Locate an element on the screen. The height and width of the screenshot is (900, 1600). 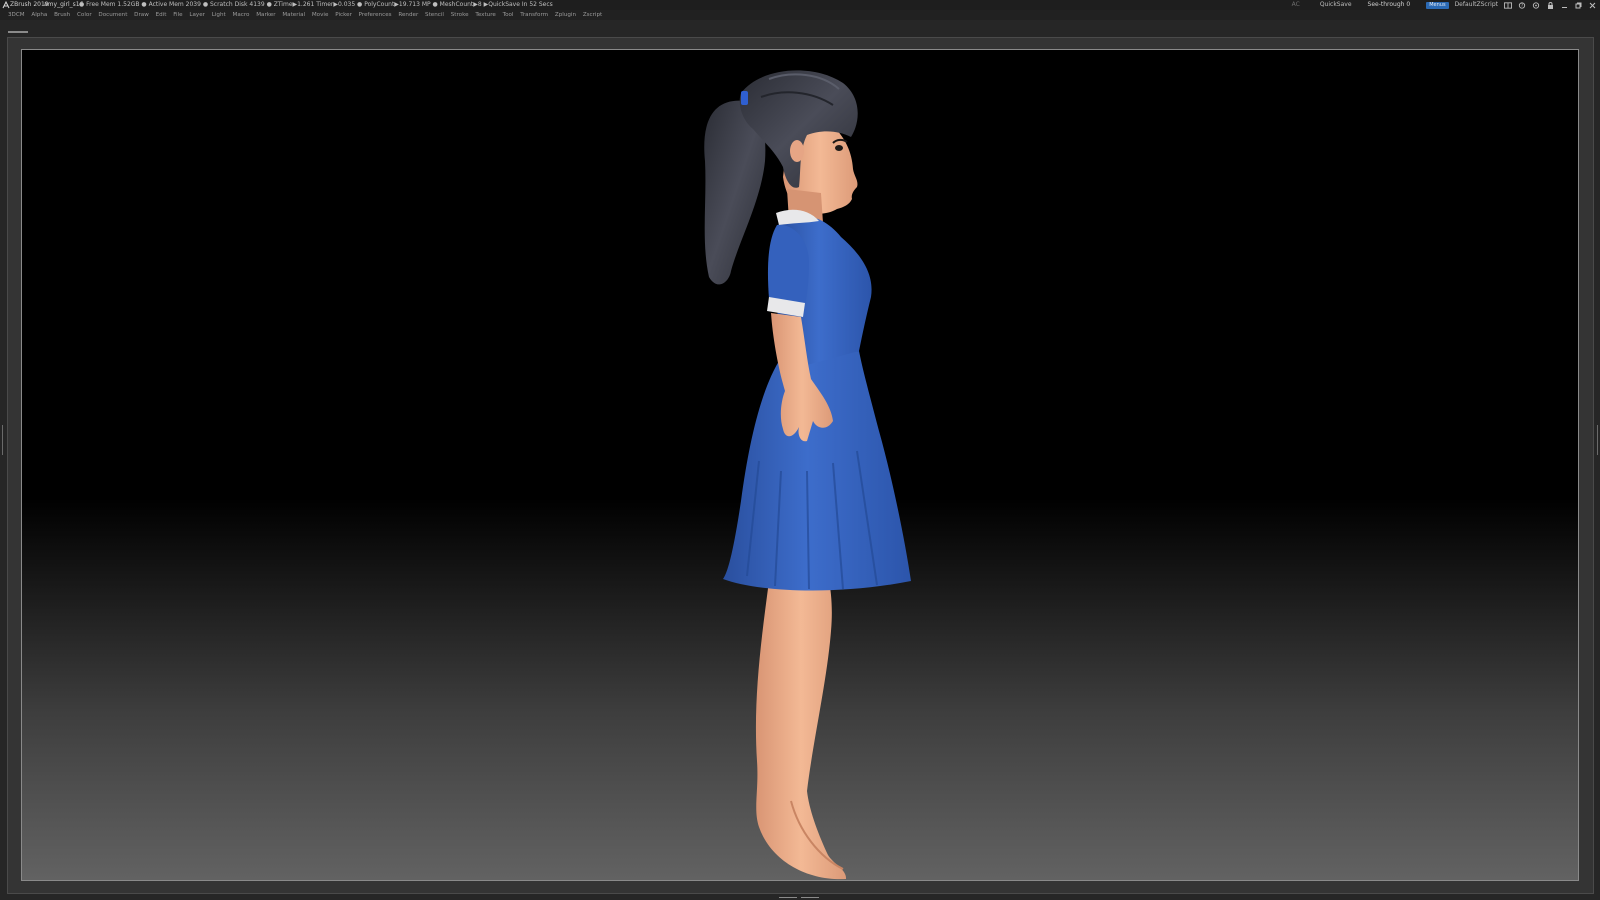
menu-marker: Marker is located at coordinates (266, 15).